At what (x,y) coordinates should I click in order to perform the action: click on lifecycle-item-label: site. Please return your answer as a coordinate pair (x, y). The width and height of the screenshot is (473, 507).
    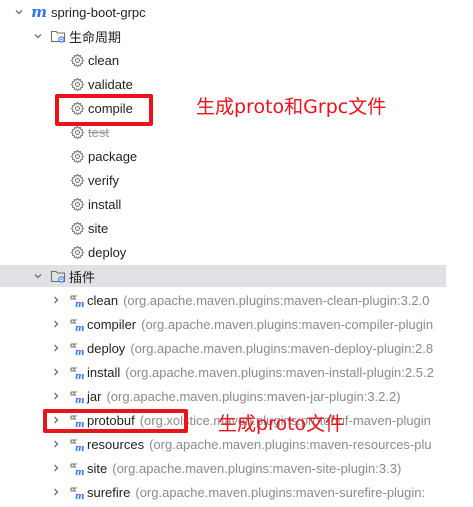
    Looking at the image, I should click on (98, 228).